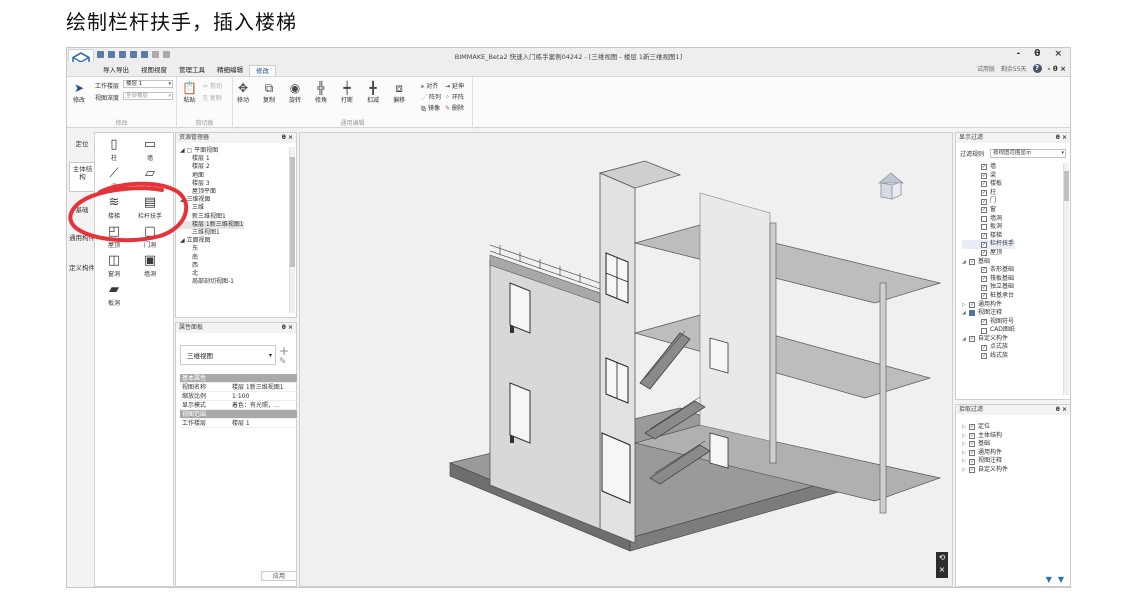 The width and height of the screenshot is (1137, 603). What do you see at coordinates (295, 92) in the screenshot?
I see `rotate-button: ◉ 旋转` at bounding box center [295, 92].